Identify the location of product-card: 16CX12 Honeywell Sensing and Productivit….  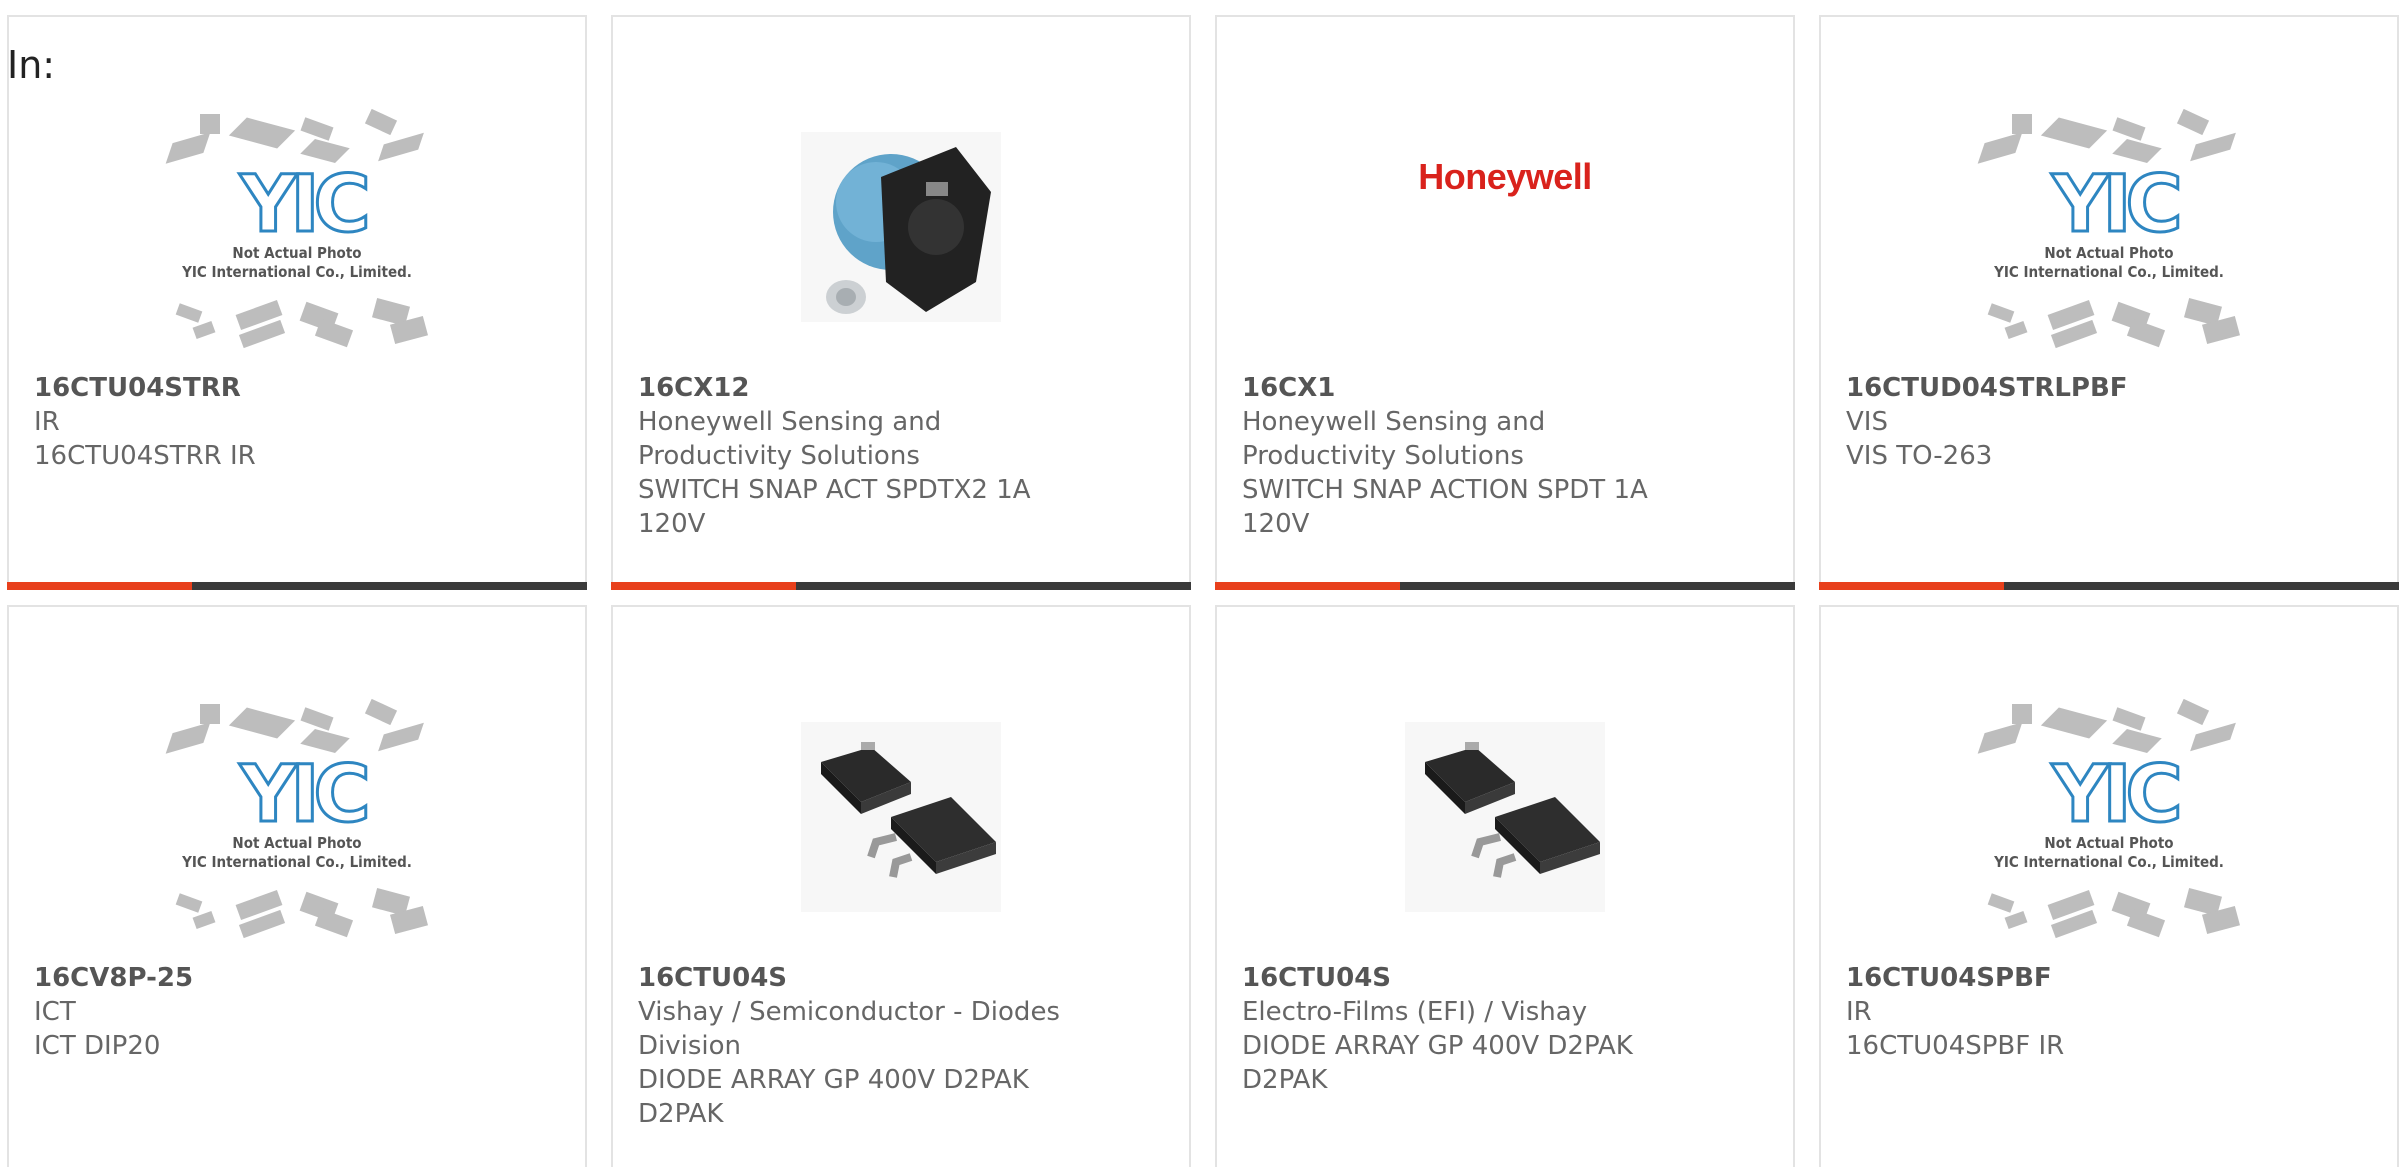
(901, 302).